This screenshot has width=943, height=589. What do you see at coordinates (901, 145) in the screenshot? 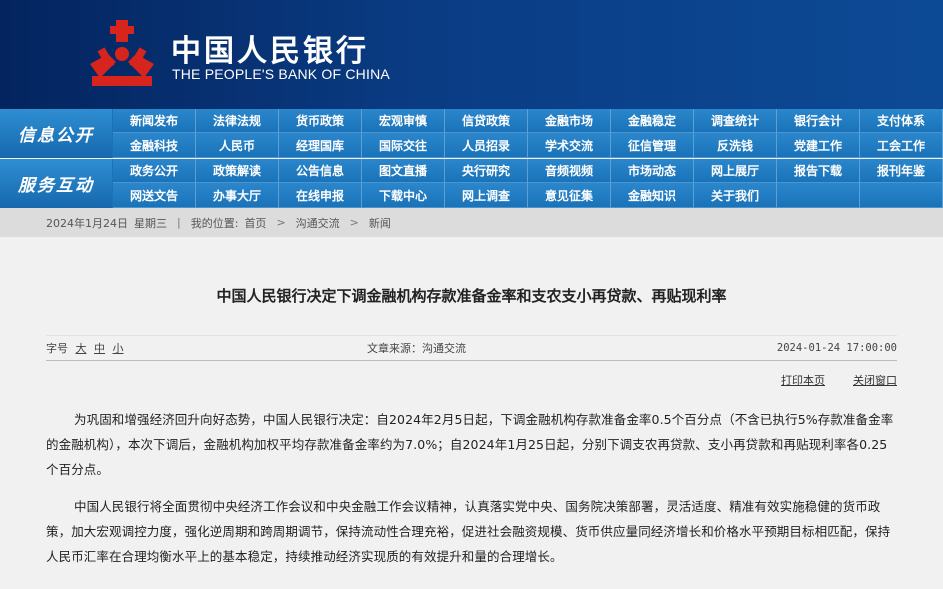
I see `nav-item-row1-19: 工会工作` at bounding box center [901, 145].